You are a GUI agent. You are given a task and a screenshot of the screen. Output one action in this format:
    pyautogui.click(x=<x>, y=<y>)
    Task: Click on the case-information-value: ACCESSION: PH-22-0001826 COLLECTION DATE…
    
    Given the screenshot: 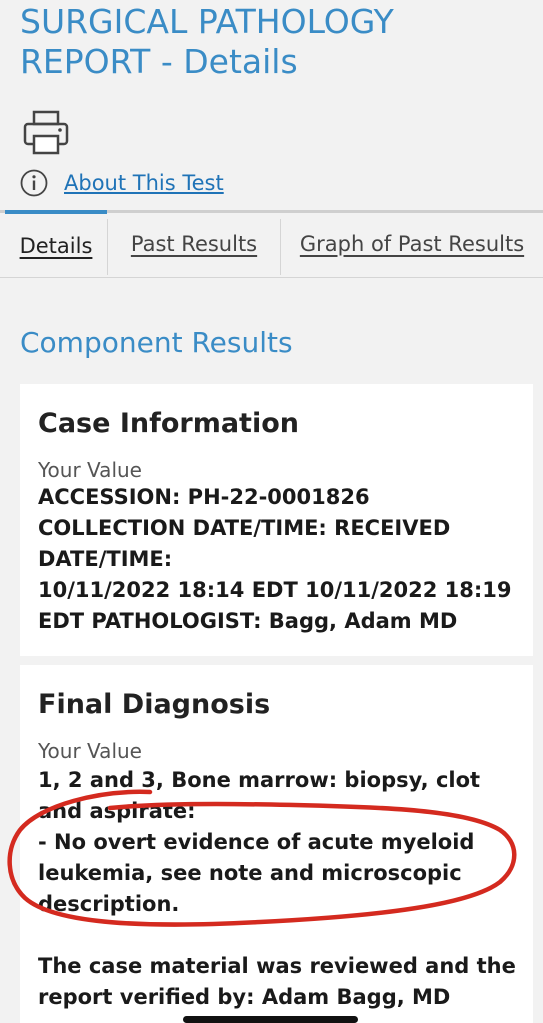 What is the action you would take?
    pyautogui.click(x=275, y=559)
    